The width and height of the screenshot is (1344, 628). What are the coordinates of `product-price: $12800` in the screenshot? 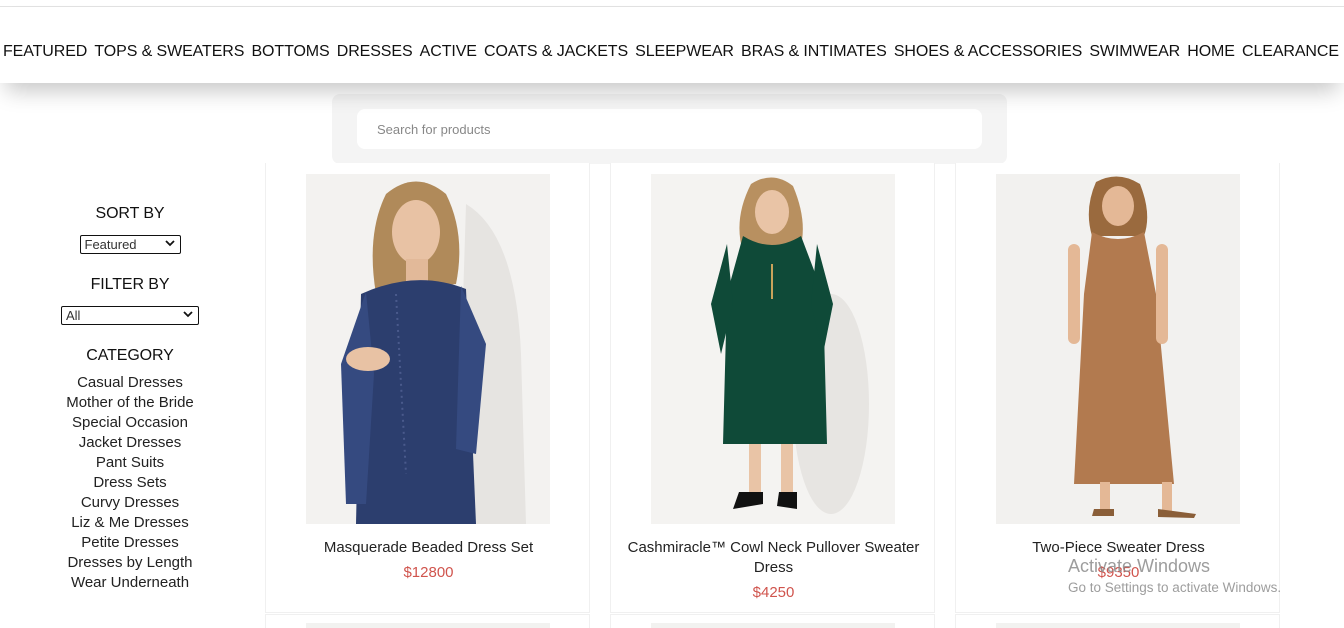 It's located at (428, 572).